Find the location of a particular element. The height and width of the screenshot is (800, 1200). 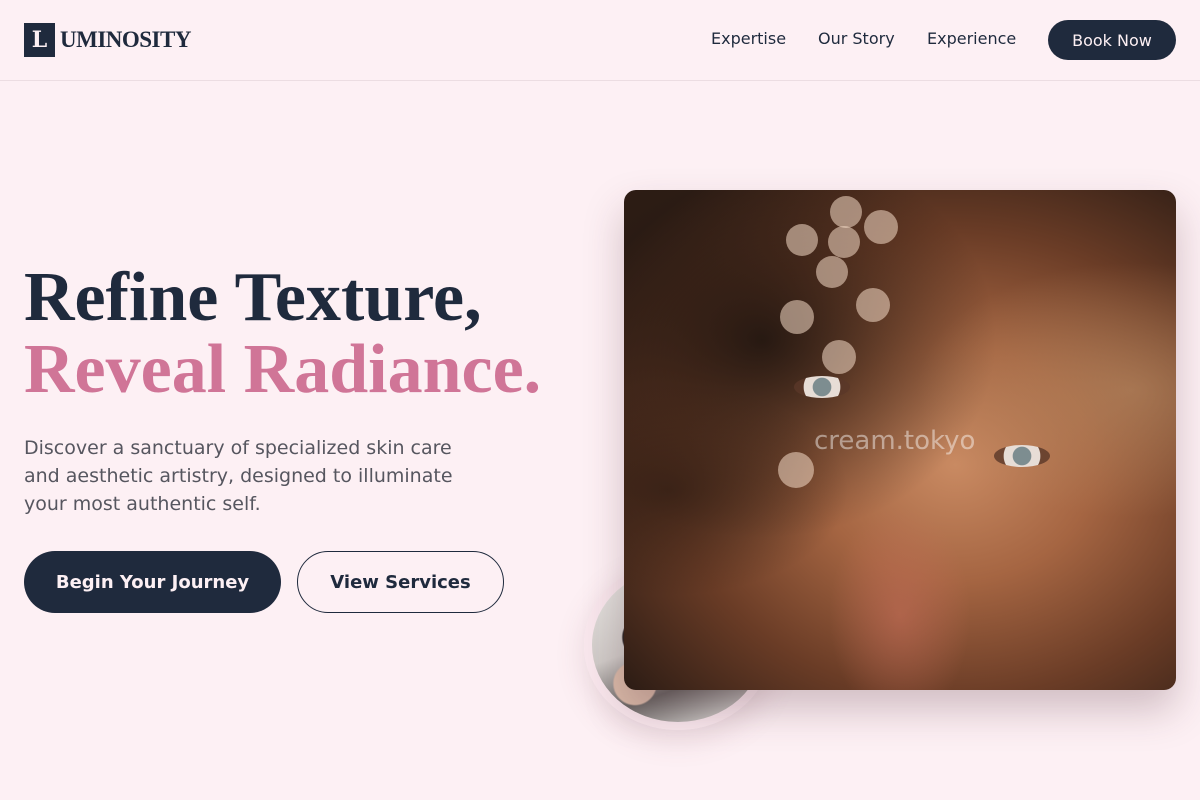

brand-logo: L UMINOSITY is located at coordinates (107, 40).